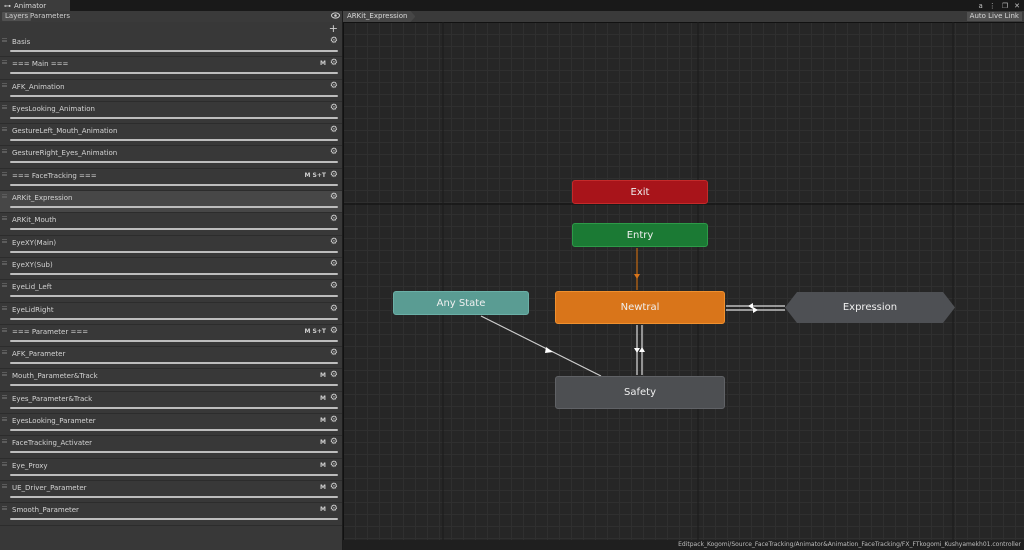 The height and width of the screenshot is (550, 1024). What do you see at coordinates (461, 303) in the screenshot?
I see `state-any-state: Any State` at bounding box center [461, 303].